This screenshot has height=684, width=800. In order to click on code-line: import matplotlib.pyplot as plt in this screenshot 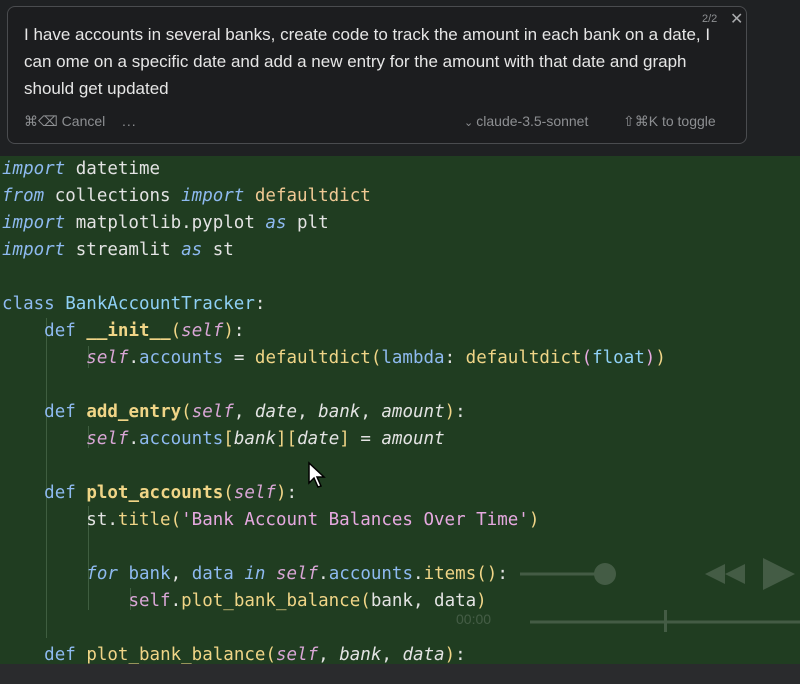, I will do `click(165, 223)`.